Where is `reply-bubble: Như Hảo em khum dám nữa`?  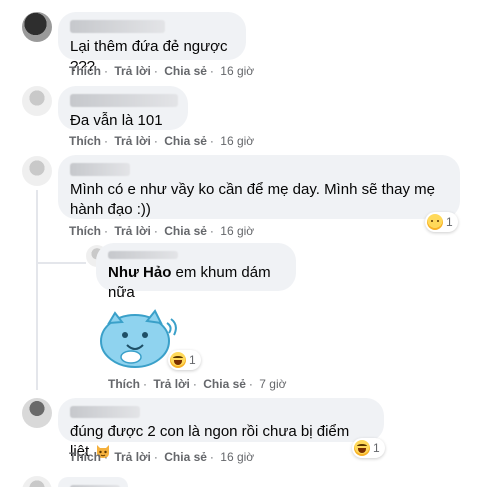 reply-bubble: Như Hảo em khum dám nữa is located at coordinates (196, 272).